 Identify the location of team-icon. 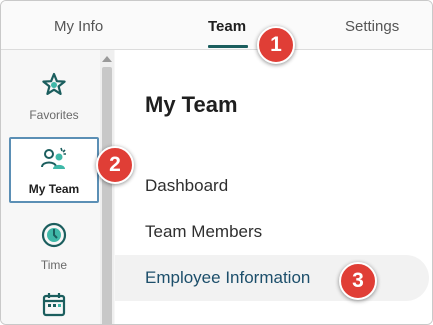
(54, 161).